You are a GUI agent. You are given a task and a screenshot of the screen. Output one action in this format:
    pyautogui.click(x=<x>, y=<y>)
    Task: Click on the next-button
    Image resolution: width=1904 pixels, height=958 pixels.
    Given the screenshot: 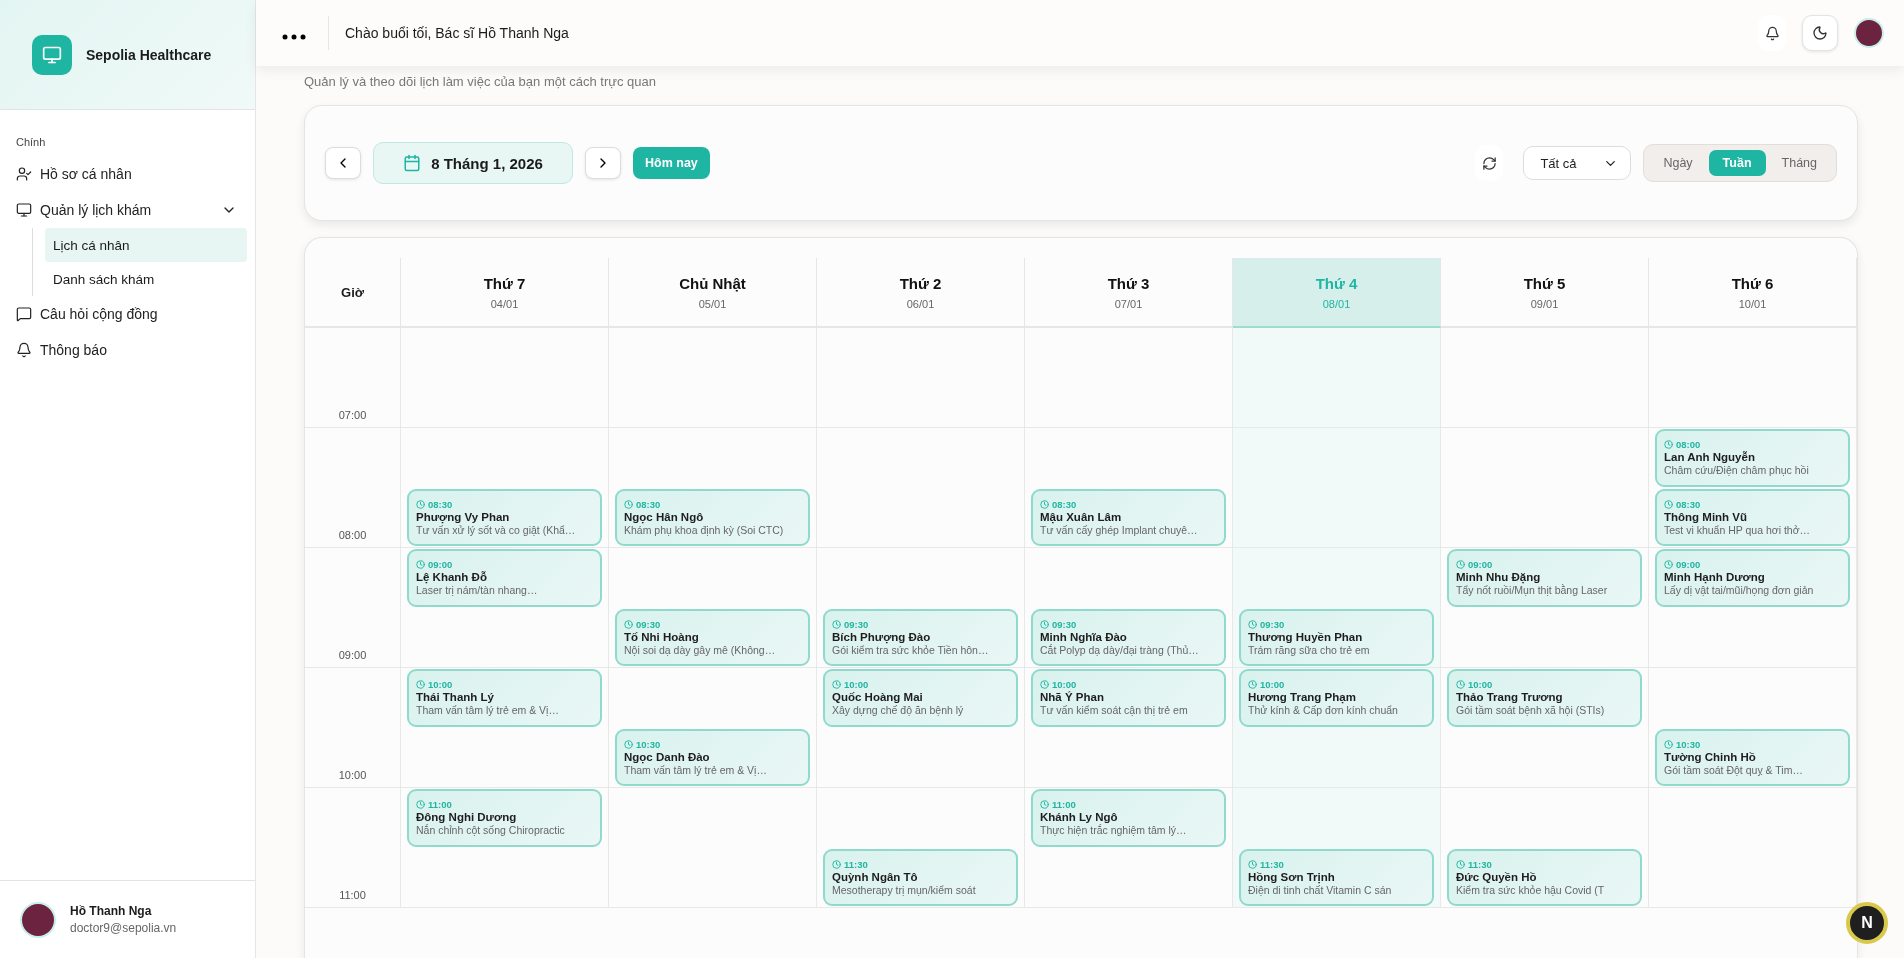 What is the action you would take?
    pyautogui.click(x=603, y=163)
    